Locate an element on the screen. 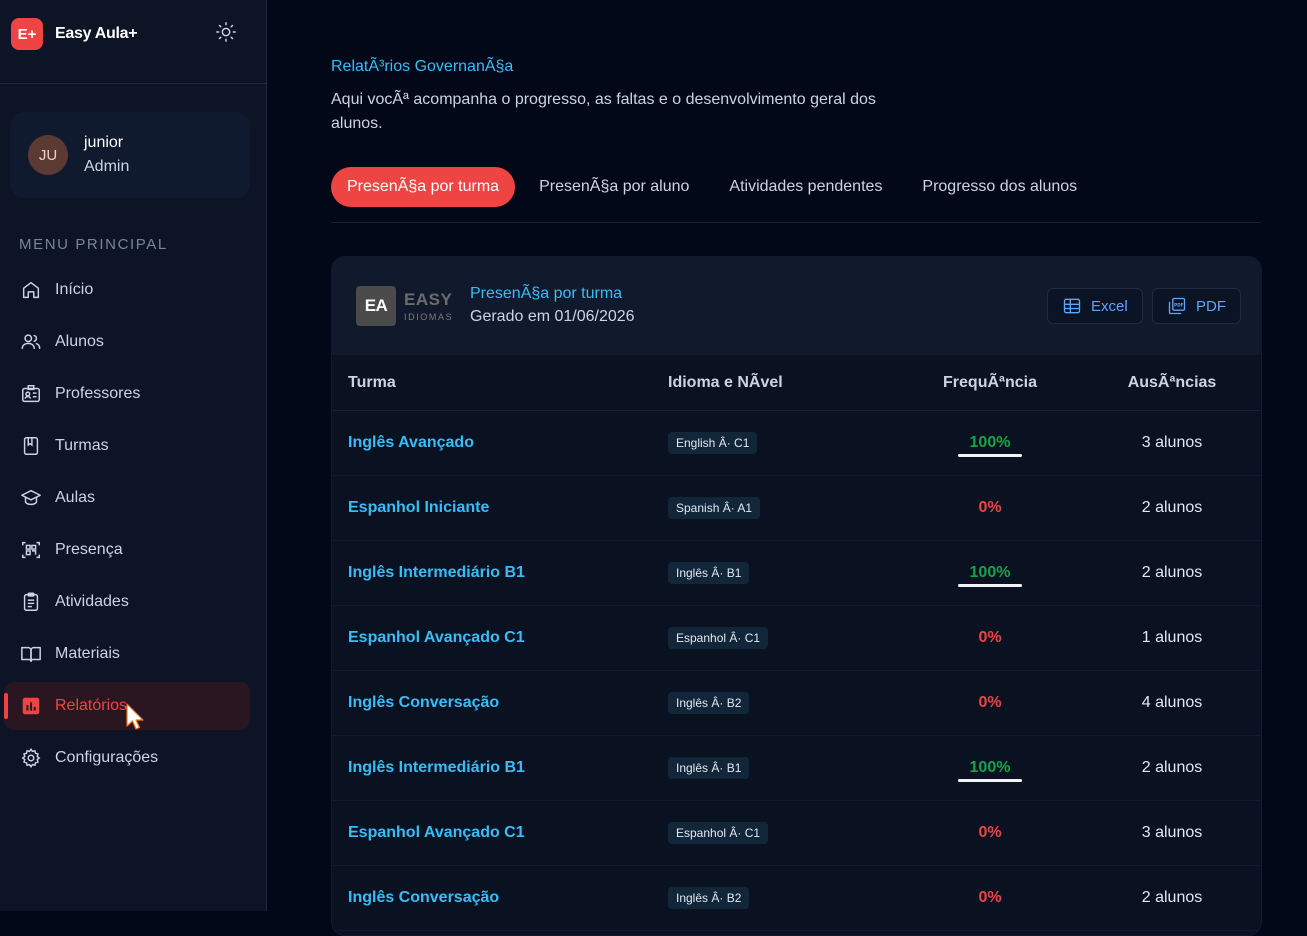 The height and width of the screenshot is (936, 1307). export-pdf-button: PDF PDF is located at coordinates (1196, 306).